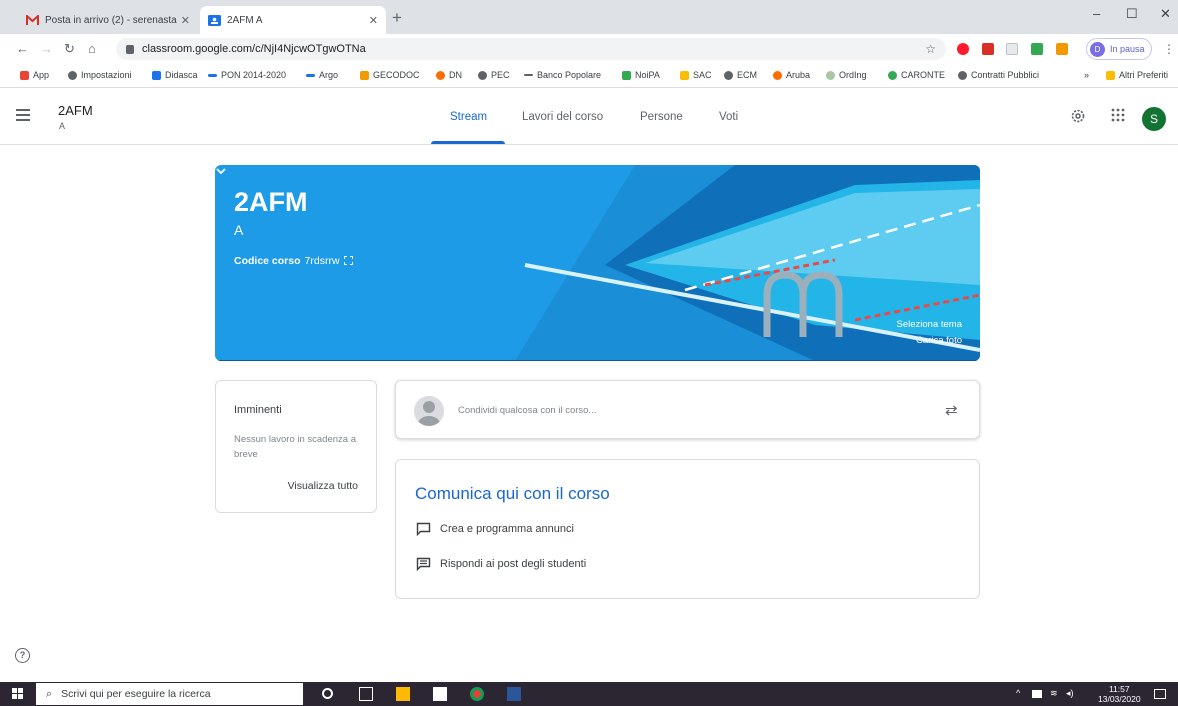  Describe the element at coordinates (661, 117) in the screenshot. I see `tab-persone: Persone` at that location.